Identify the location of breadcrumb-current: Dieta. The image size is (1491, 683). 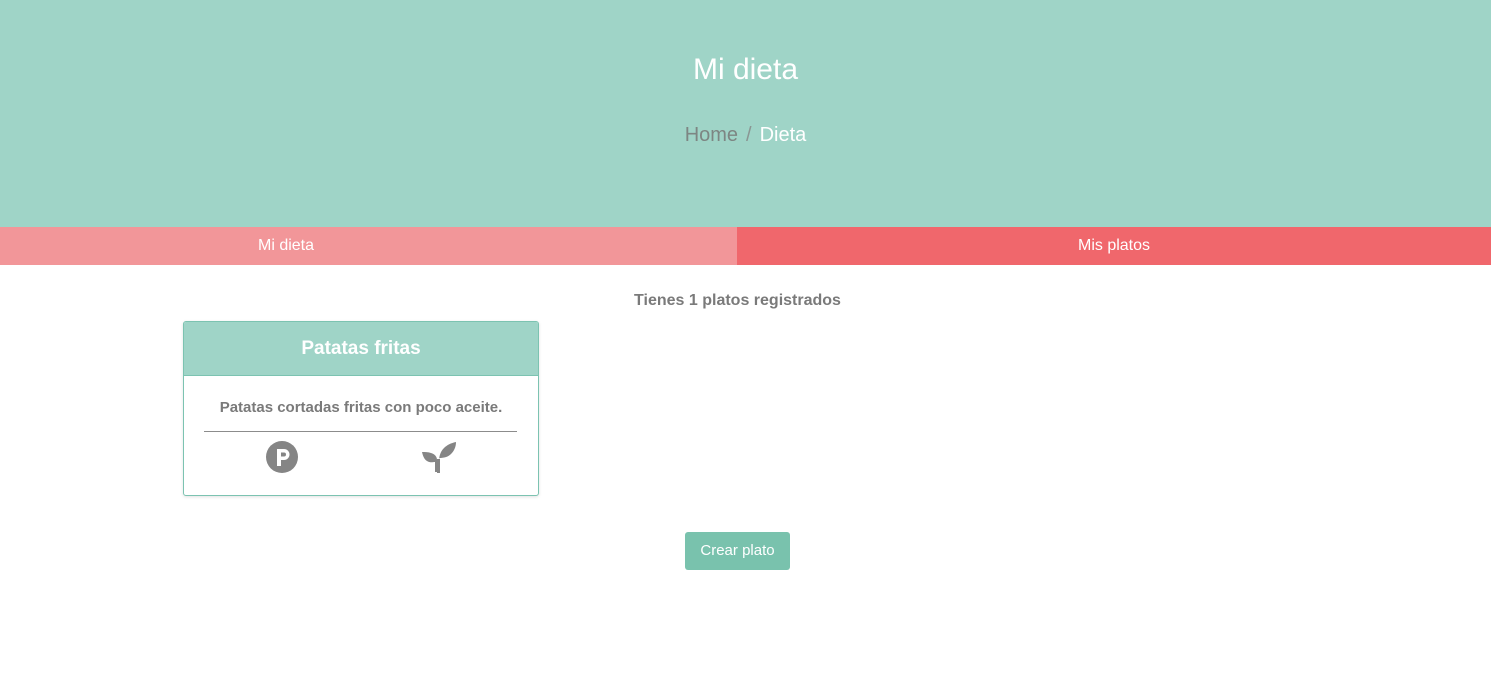
(783, 135).